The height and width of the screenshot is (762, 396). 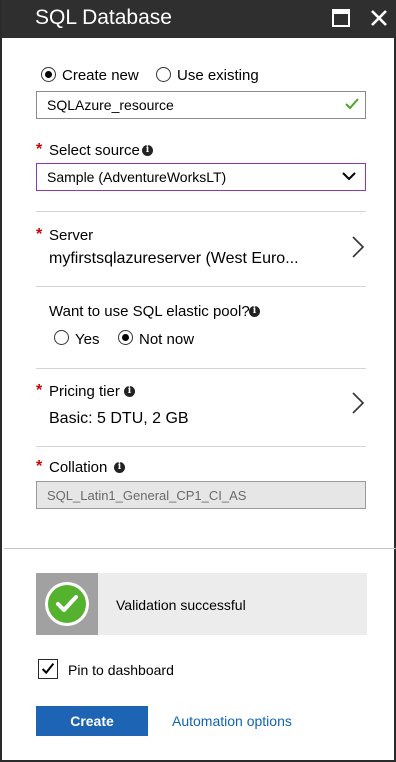 What do you see at coordinates (87, 339) in the screenshot?
I see `radio-elastic-yes-label: Yes` at bounding box center [87, 339].